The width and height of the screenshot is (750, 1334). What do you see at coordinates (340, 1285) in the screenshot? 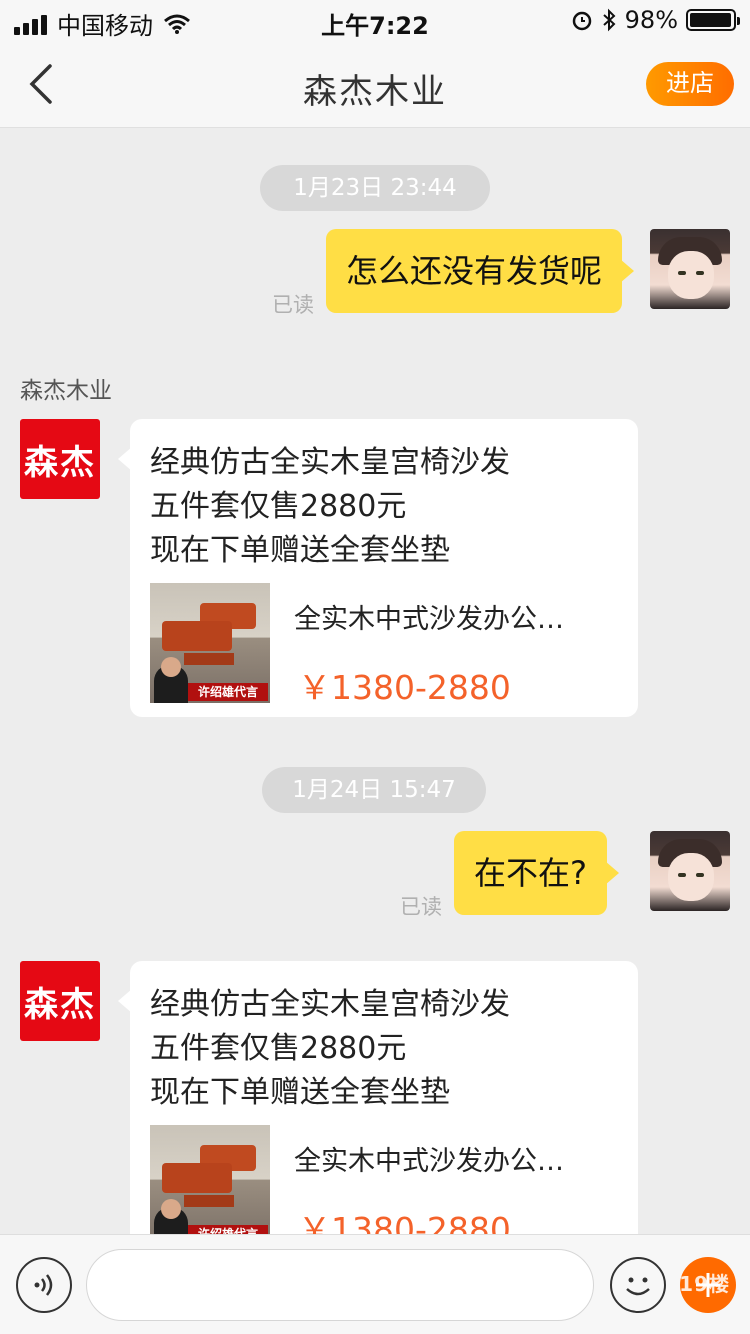
I see `message-input` at bounding box center [340, 1285].